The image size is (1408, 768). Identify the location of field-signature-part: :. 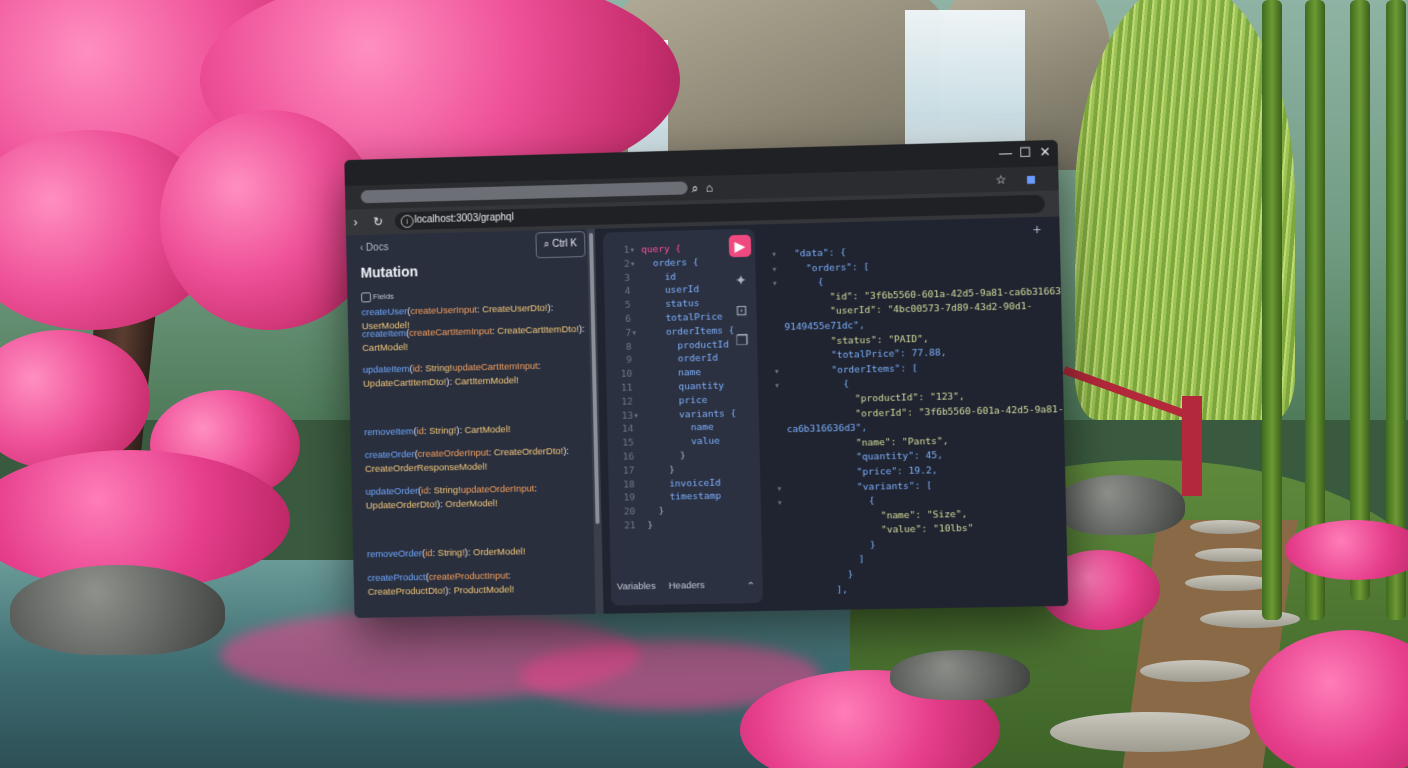
(539, 366).